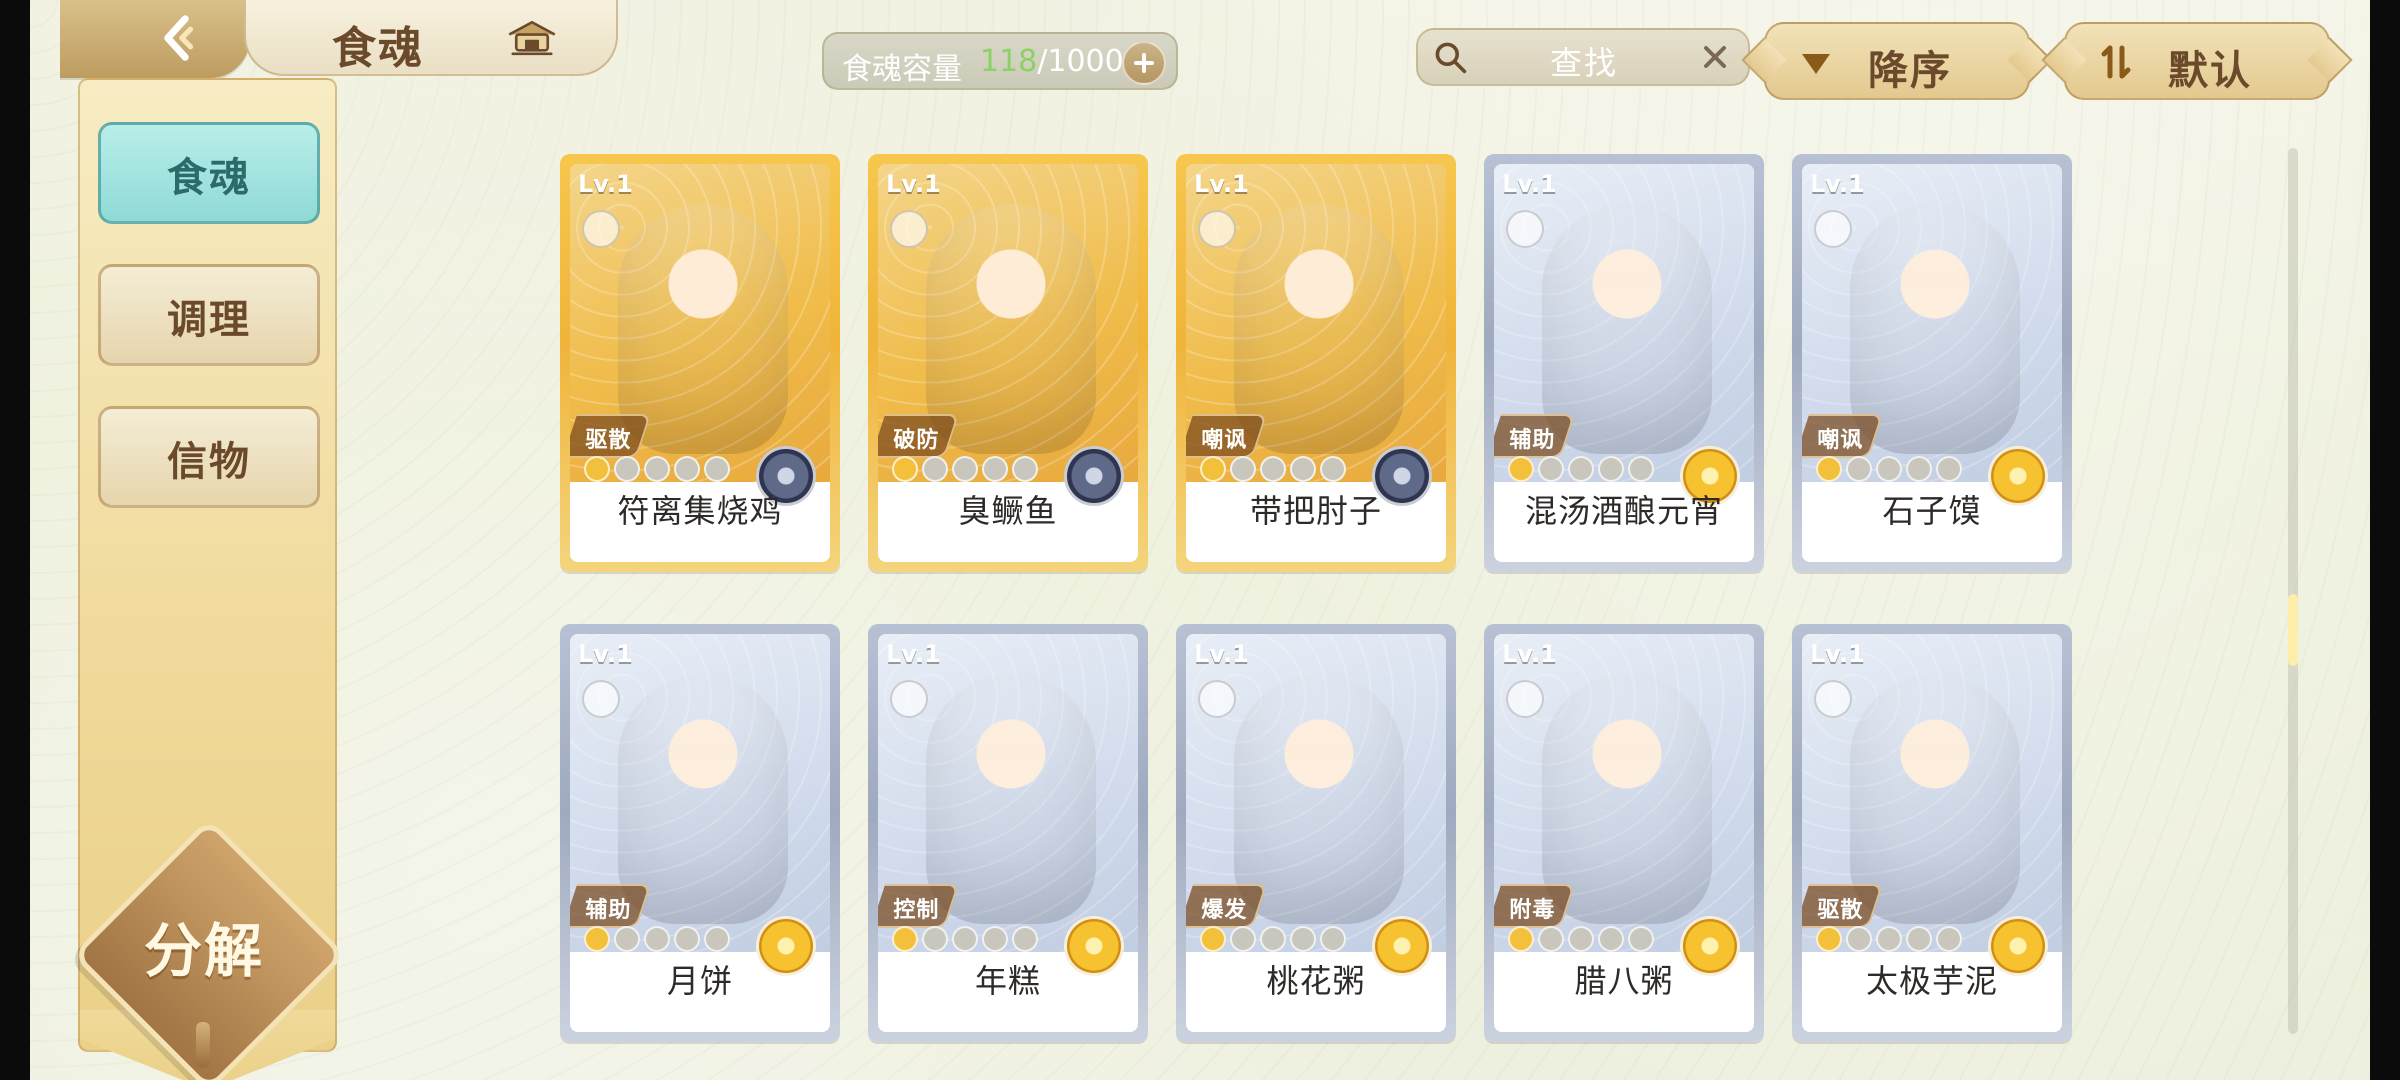 The image size is (2400, 1080). I want to click on scrollbar, so click(2293, 591).